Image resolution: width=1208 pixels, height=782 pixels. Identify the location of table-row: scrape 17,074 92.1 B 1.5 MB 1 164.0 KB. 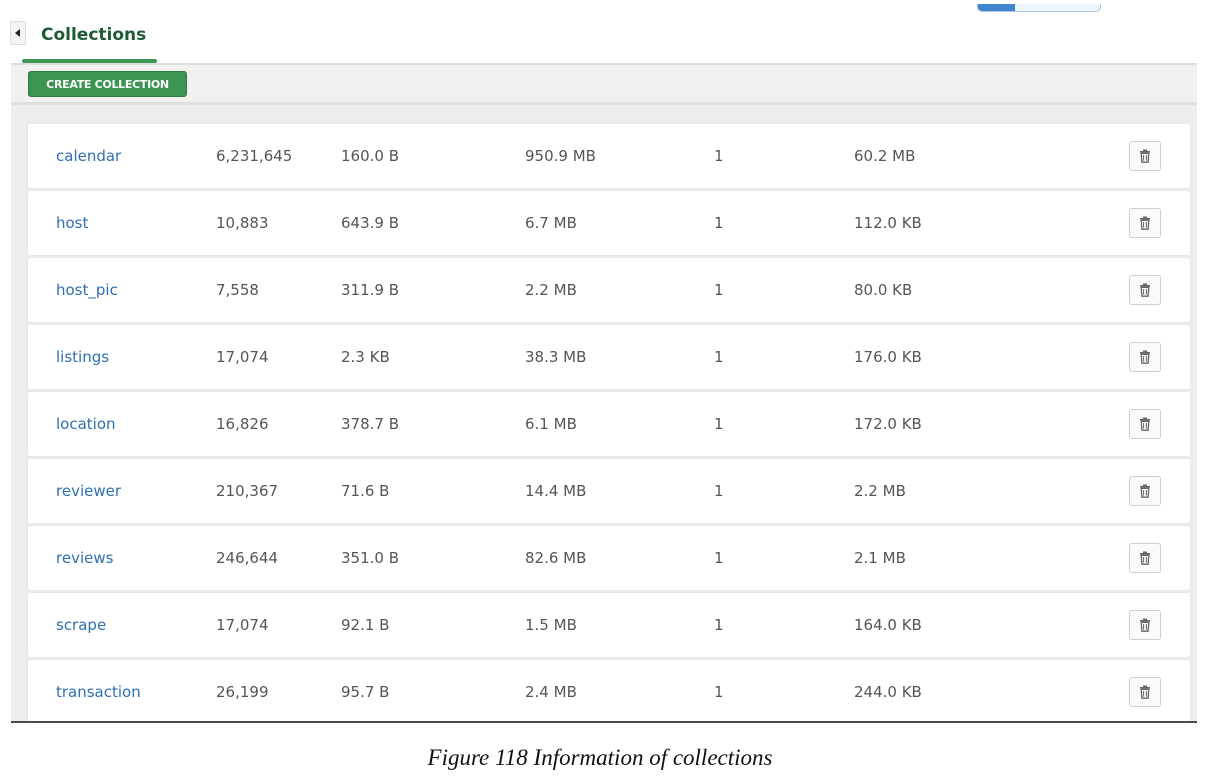
(609, 625).